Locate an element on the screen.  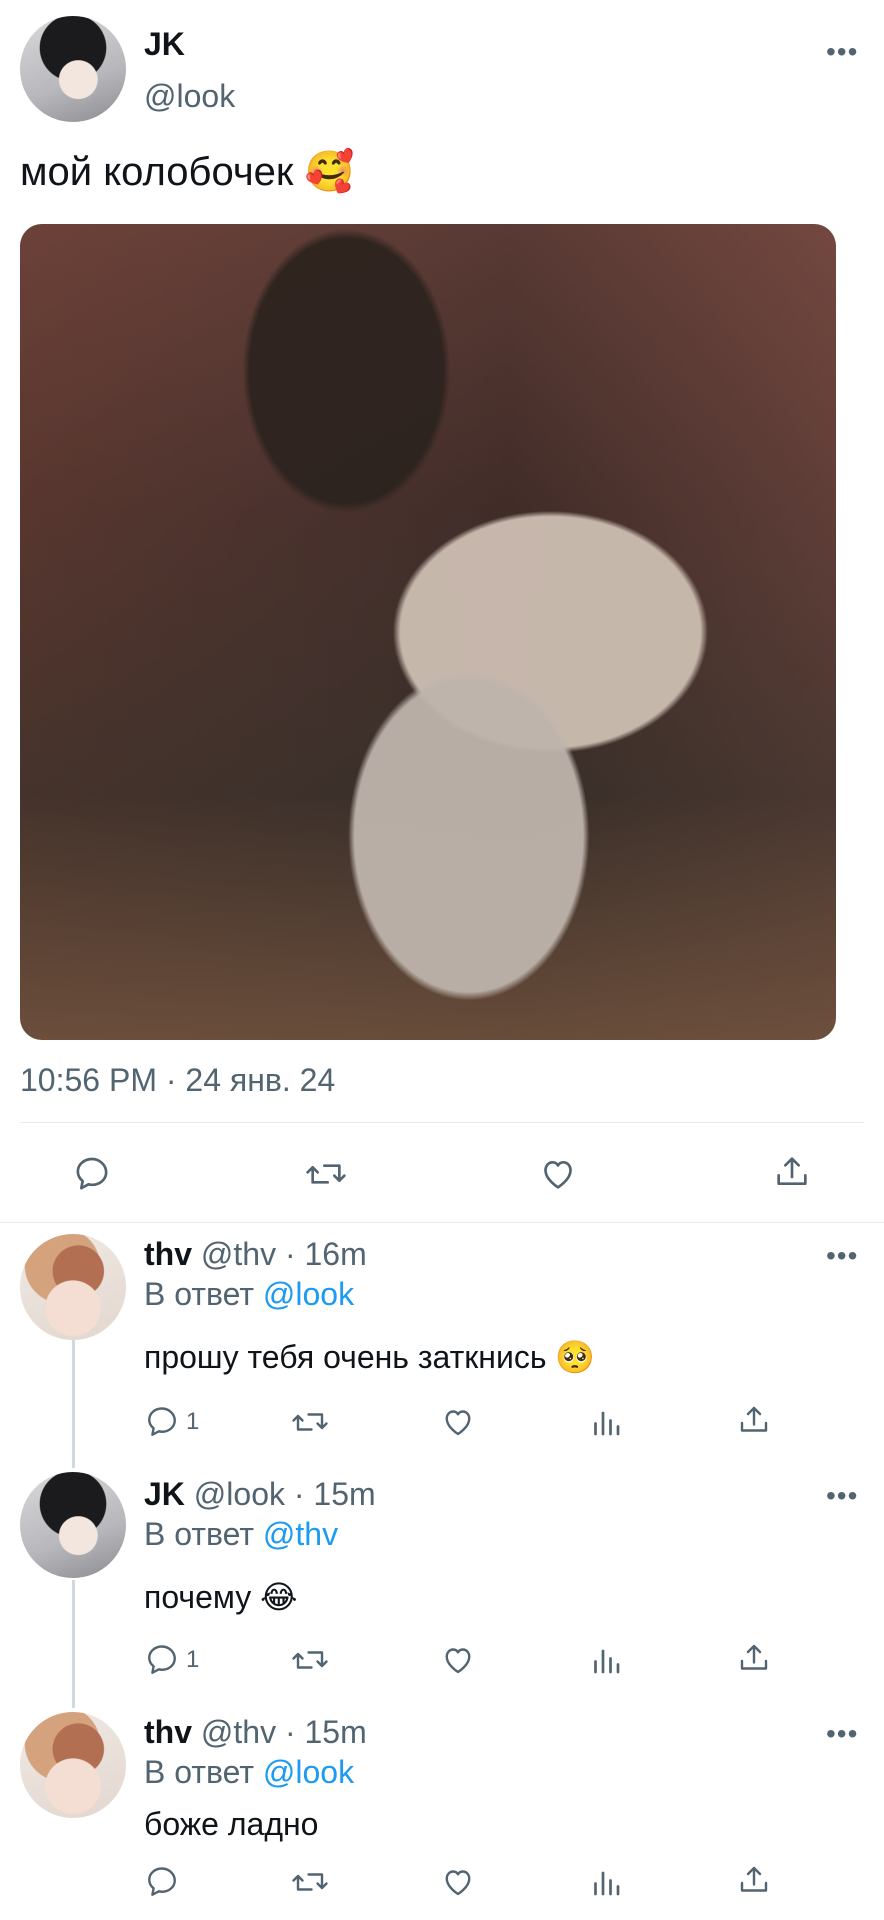
reply-header: thv @thv · 16m is located at coordinates (255, 1254).